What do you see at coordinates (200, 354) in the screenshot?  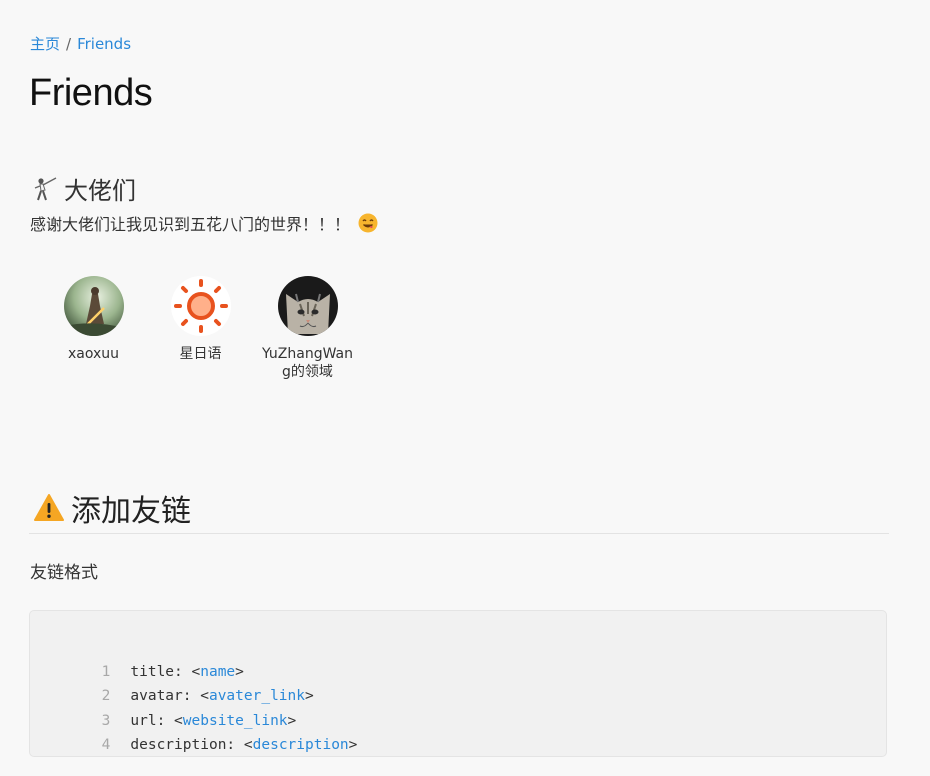 I see `friend-name: 星日语` at bounding box center [200, 354].